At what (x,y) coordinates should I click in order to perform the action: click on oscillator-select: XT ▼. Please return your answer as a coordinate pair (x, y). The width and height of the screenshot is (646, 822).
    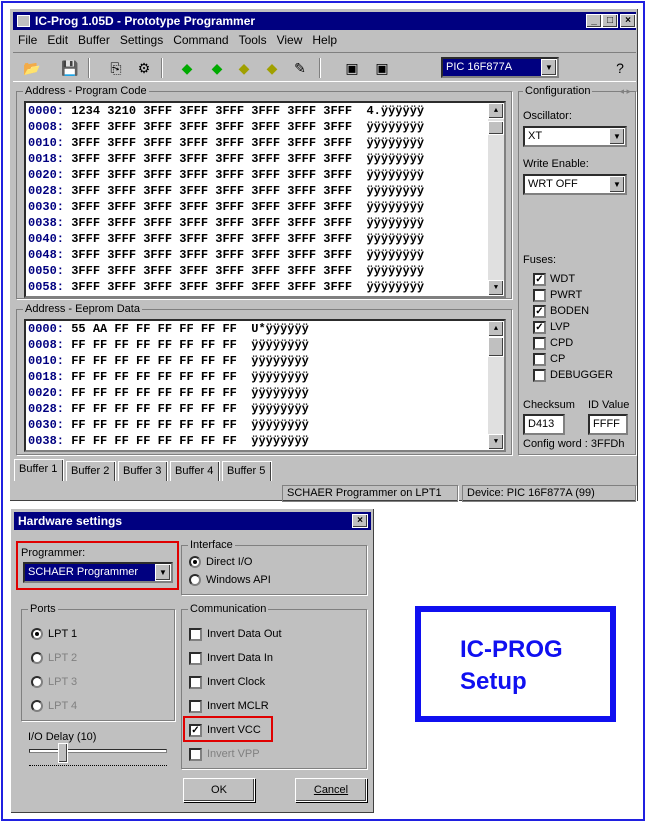
    Looking at the image, I should click on (575, 136).